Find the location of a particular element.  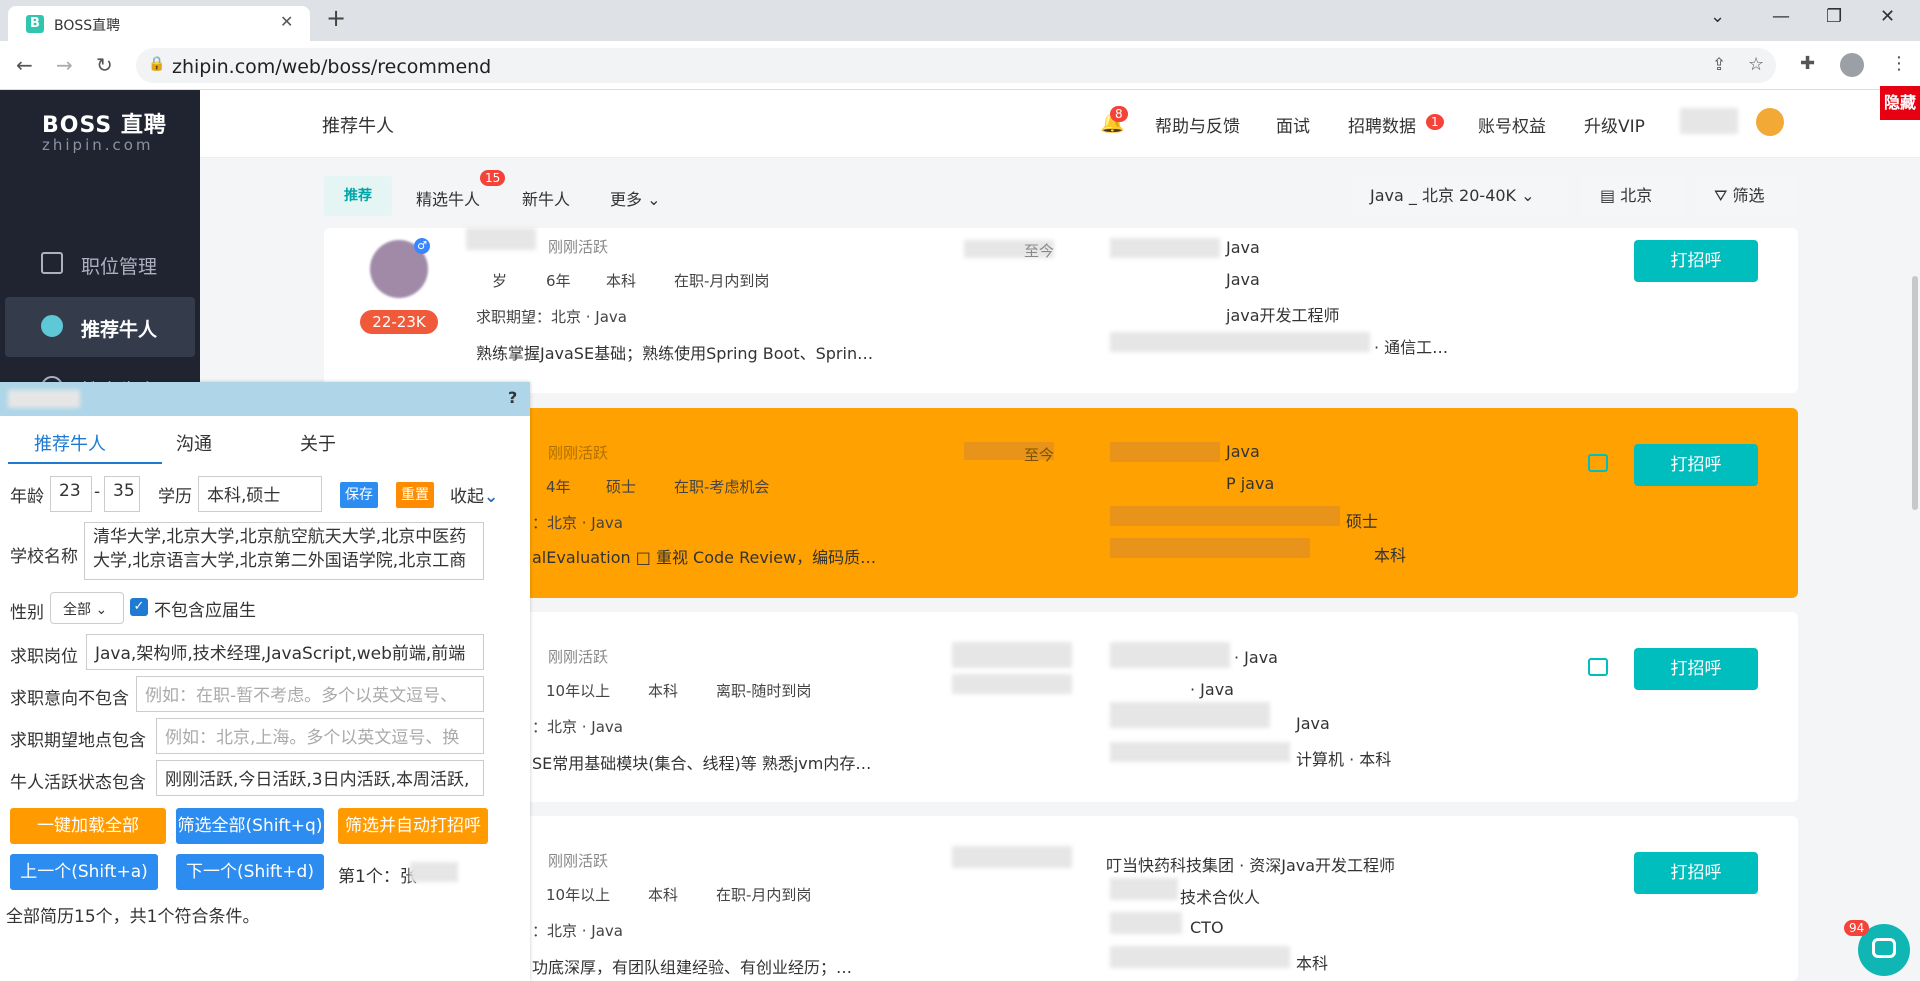

sidebar-item-recommend: 推荐牛人 is located at coordinates (100, 327).